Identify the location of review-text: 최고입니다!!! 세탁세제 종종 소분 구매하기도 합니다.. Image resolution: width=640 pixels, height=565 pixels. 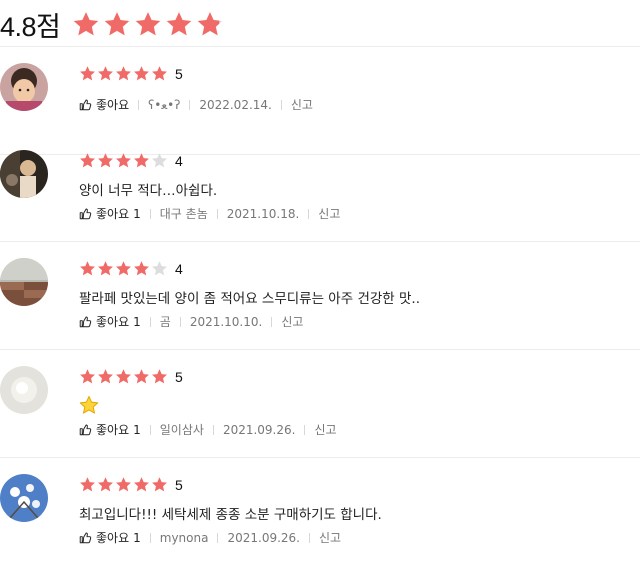
(230, 515).